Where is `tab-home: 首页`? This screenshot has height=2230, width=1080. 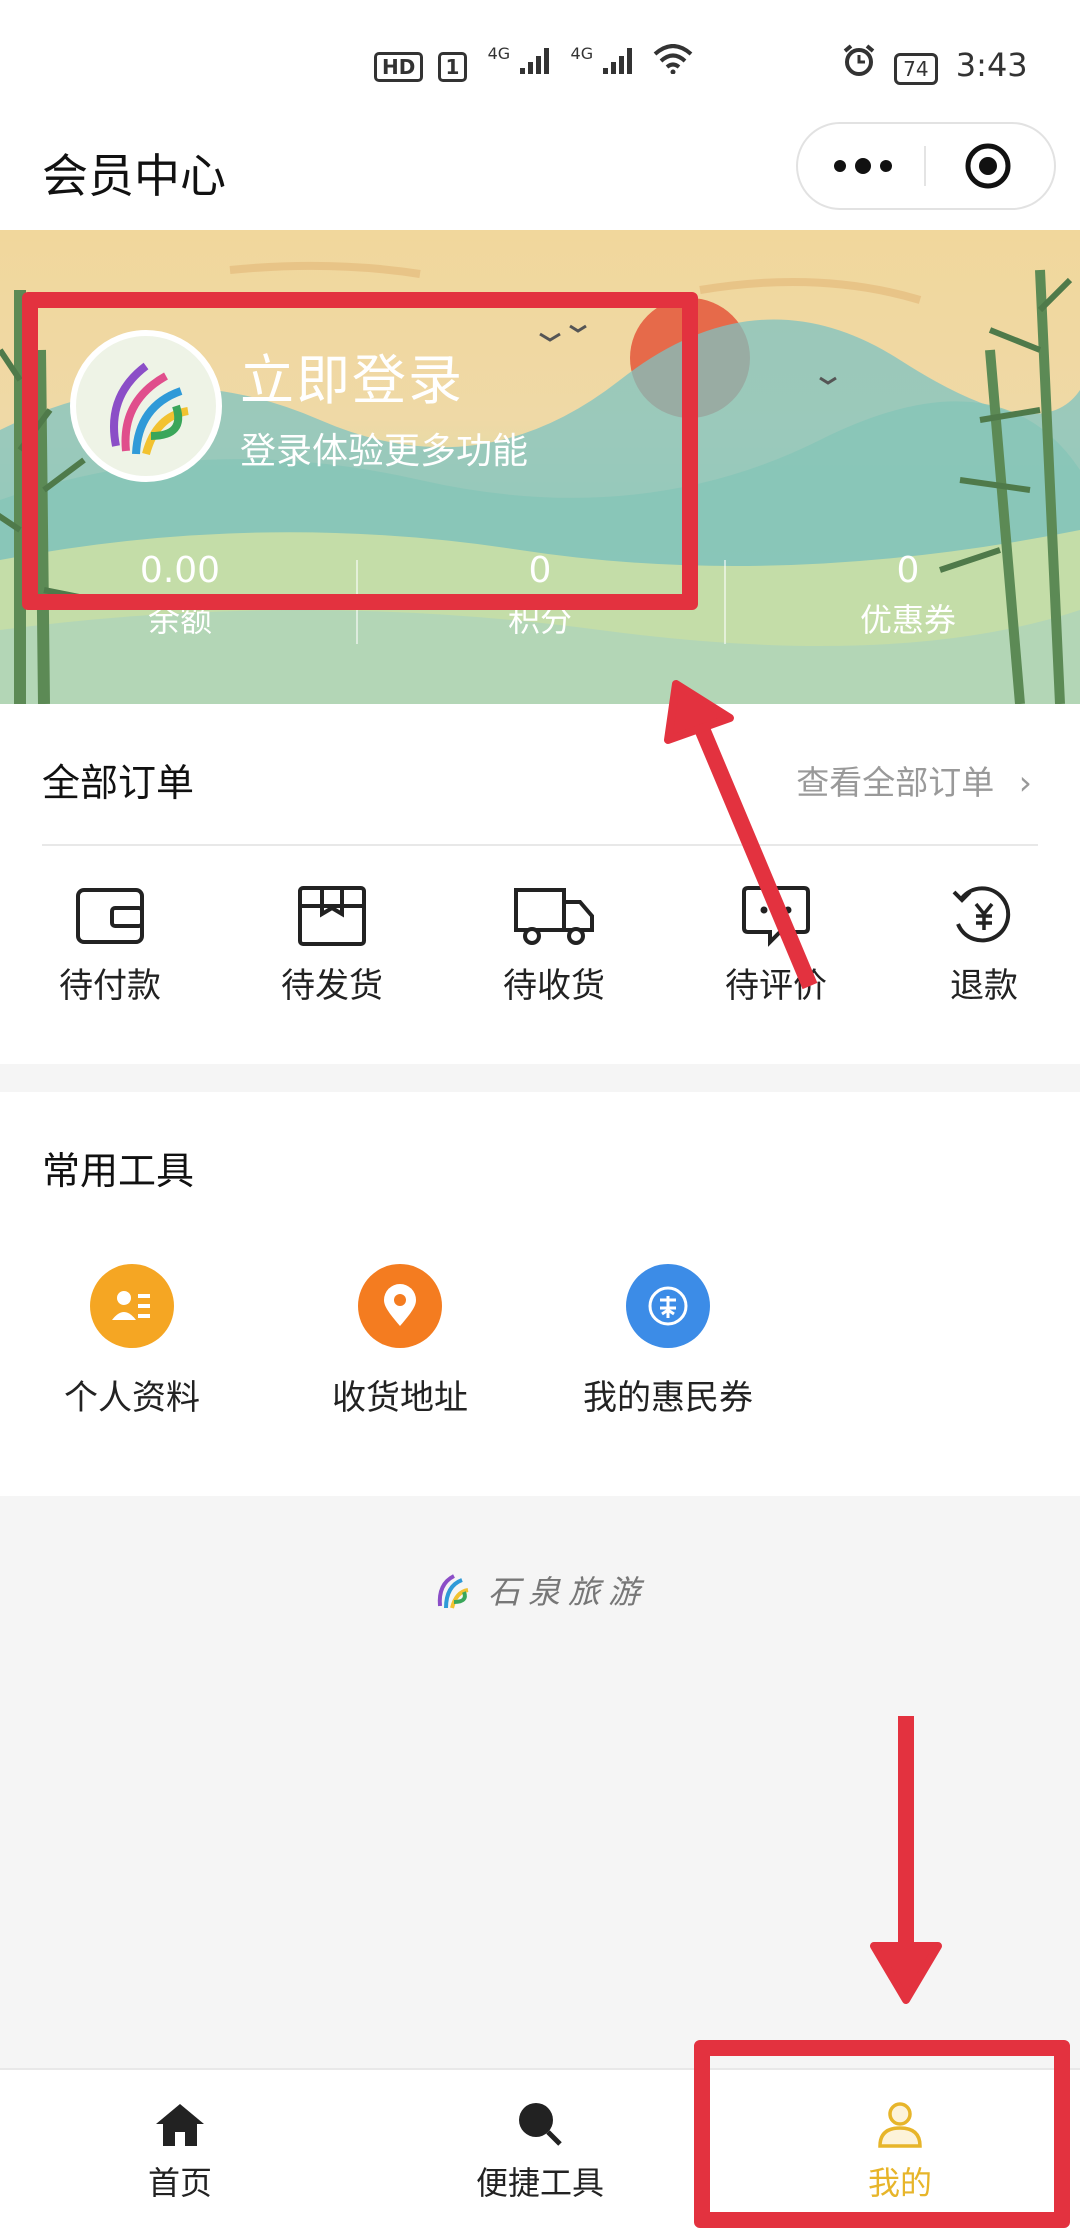
tab-home: 首页 is located at coordinates (180, 2152).